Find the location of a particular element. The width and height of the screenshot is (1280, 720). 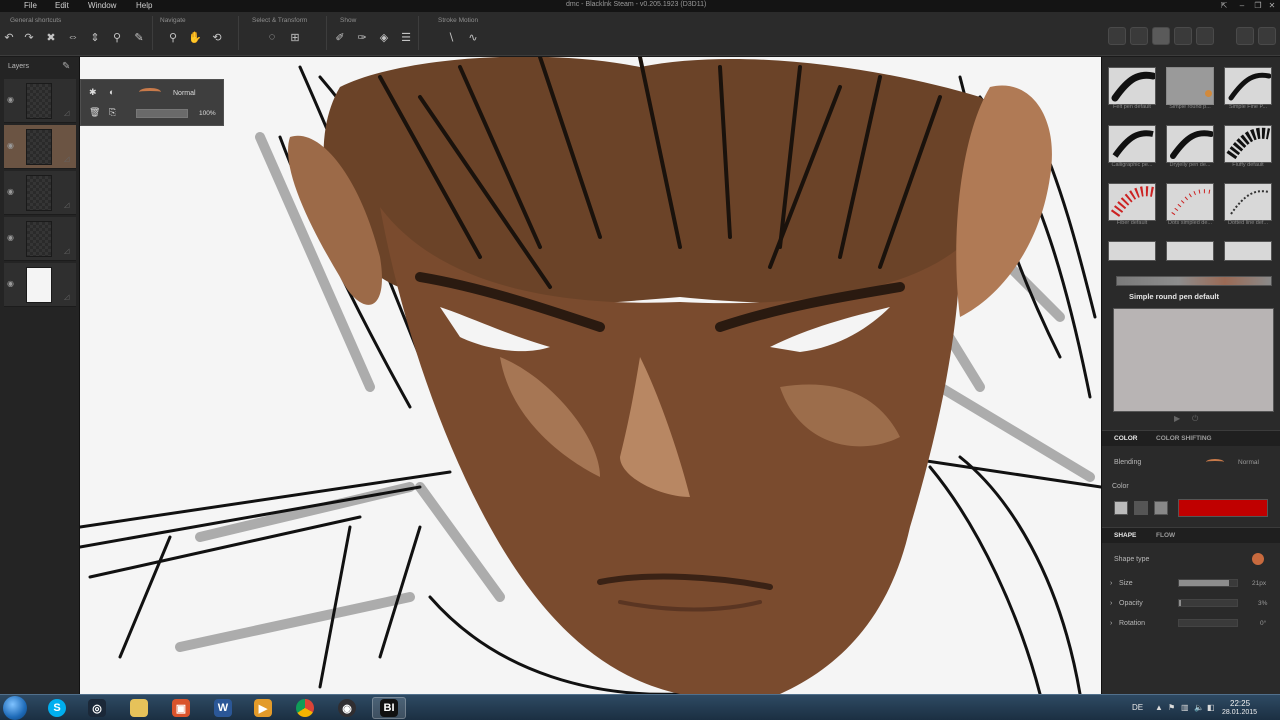

tab-flow: FLOW is located at coordinates (1165, 535).